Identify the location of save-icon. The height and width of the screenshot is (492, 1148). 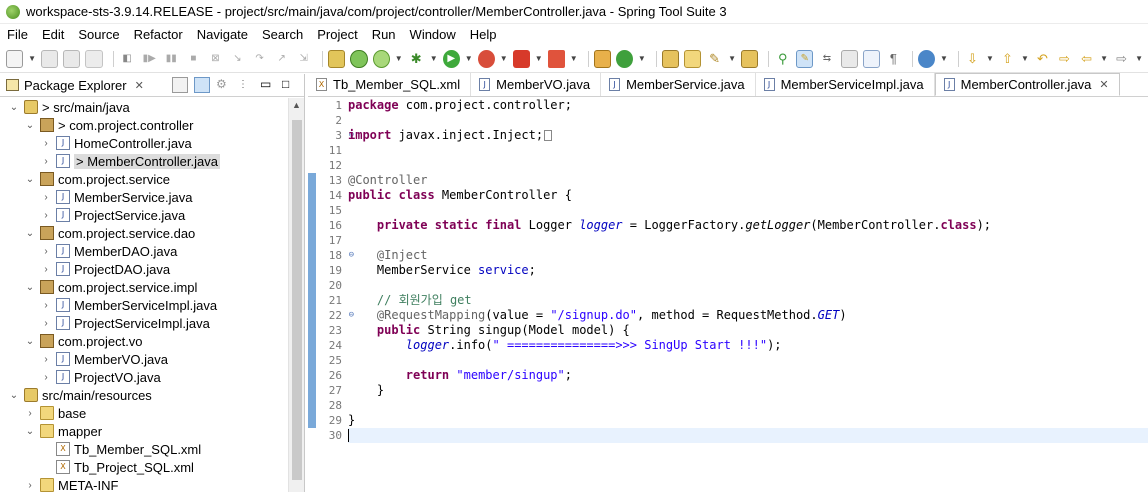
(50, 58).